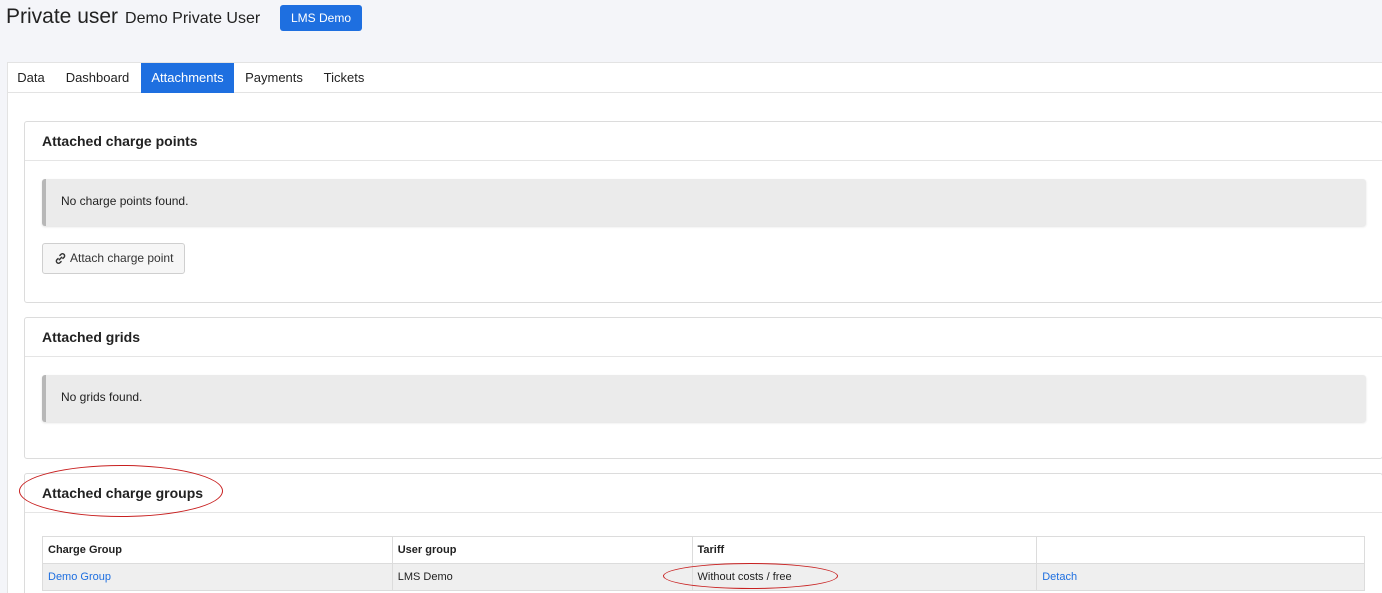 The width and height of the screenshot is (1382, 593). I want to click on link-icon, so click(60, 258).